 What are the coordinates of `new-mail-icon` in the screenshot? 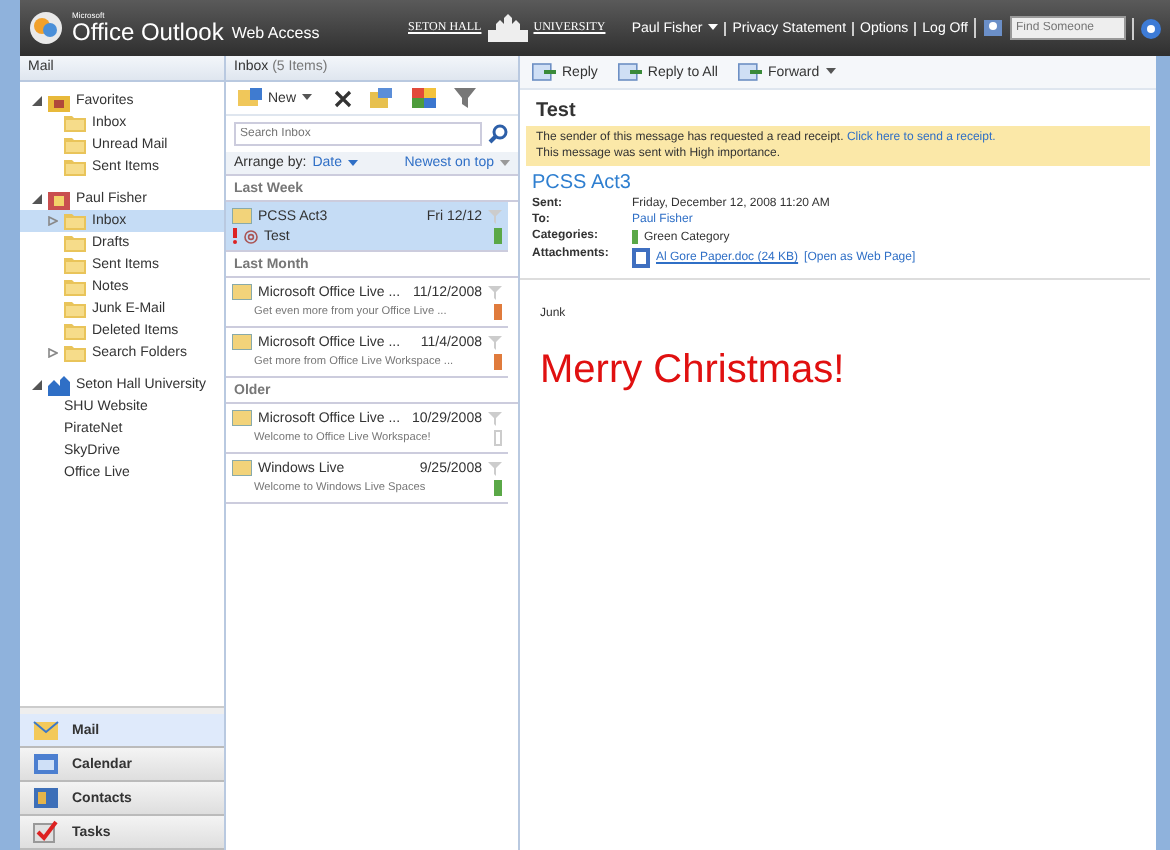 It's located at (250, 98).